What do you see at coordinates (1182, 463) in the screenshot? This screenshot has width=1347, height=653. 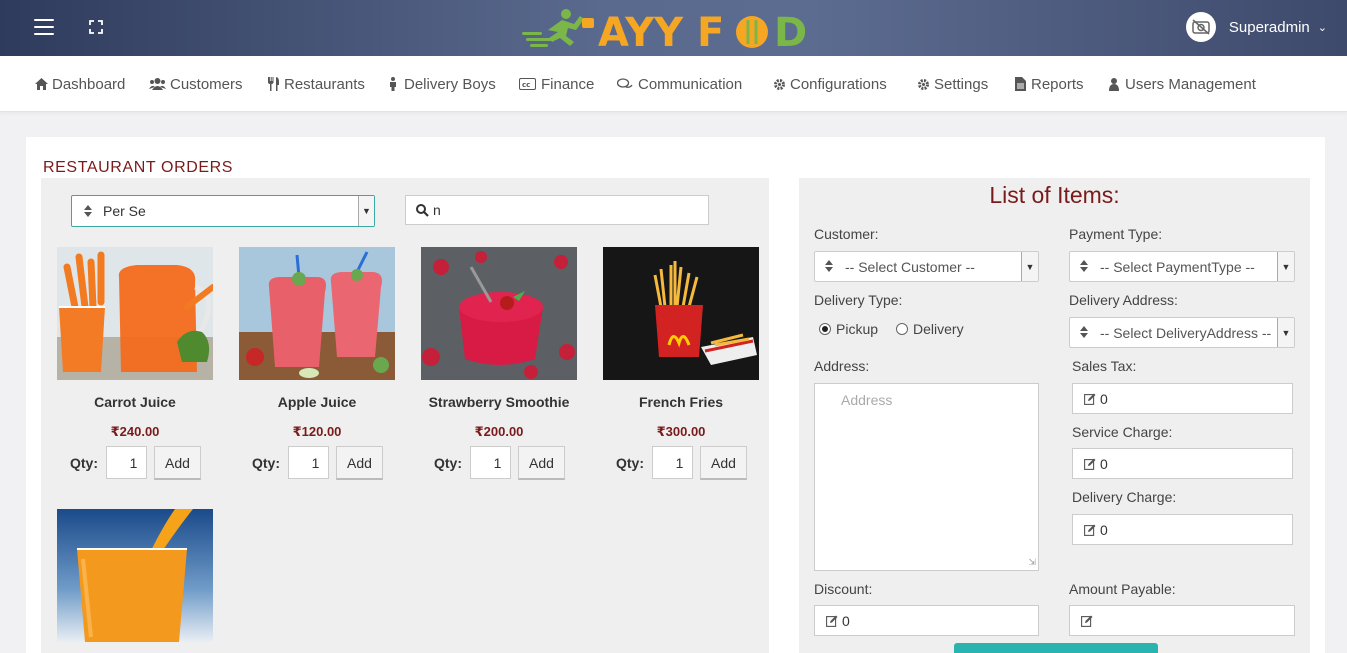 I see `service-charge-input: 0` at bounding box center [1182, 463].